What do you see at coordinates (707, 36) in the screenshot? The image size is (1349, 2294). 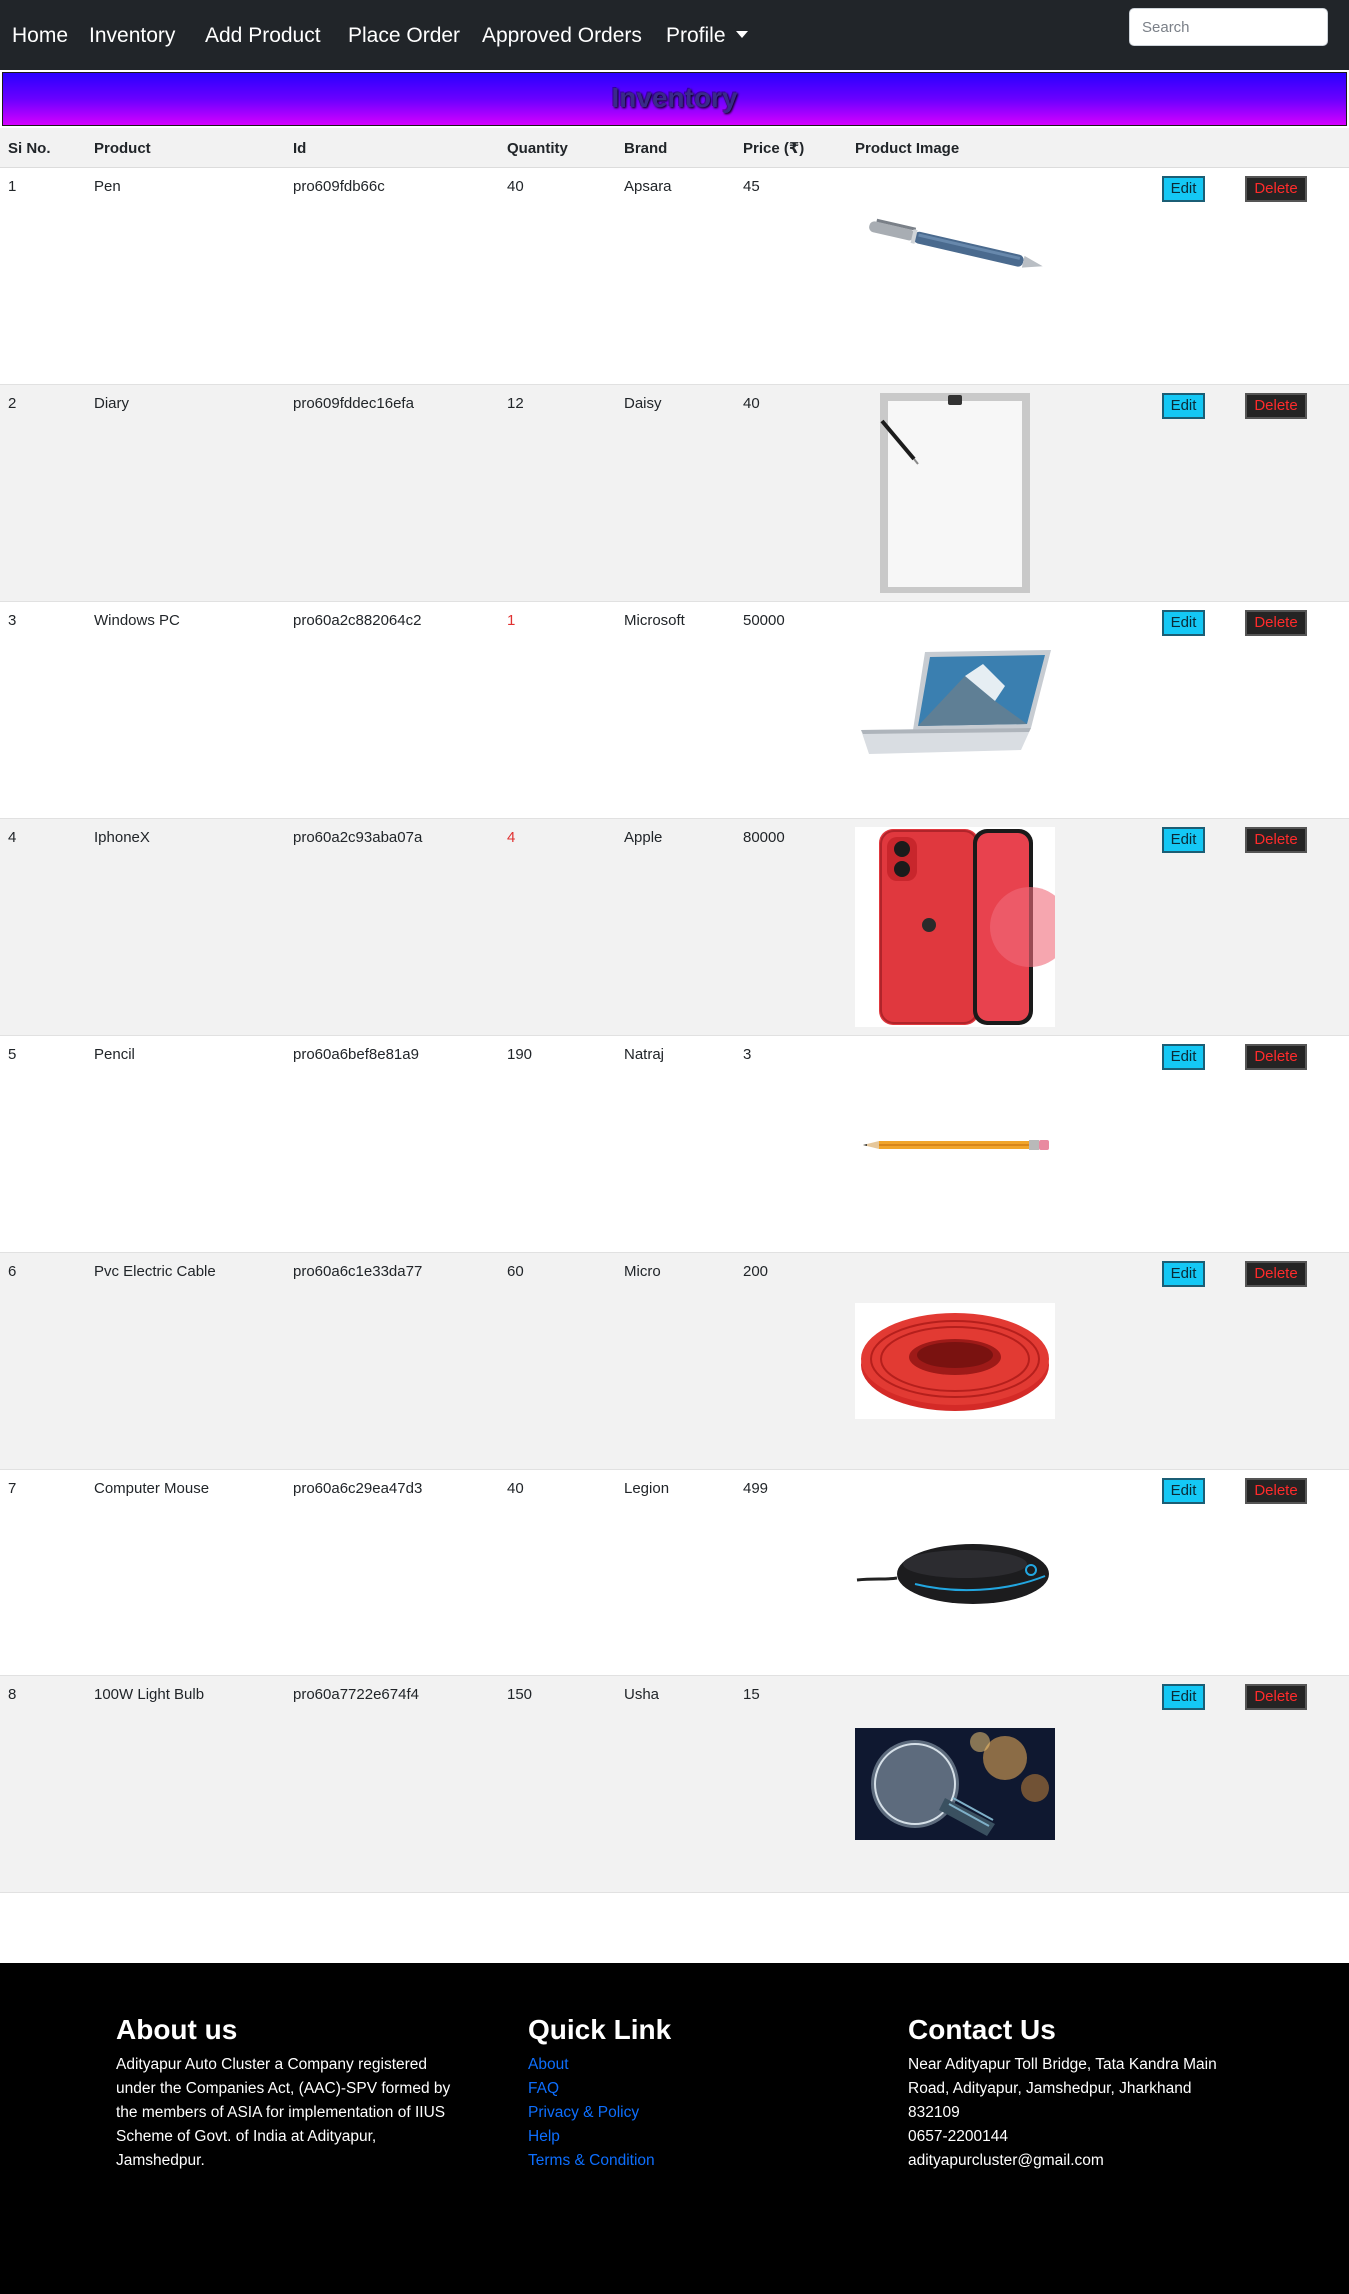 I see `nav-profile-dropdown: Profile` at bounding box center [707, 36].